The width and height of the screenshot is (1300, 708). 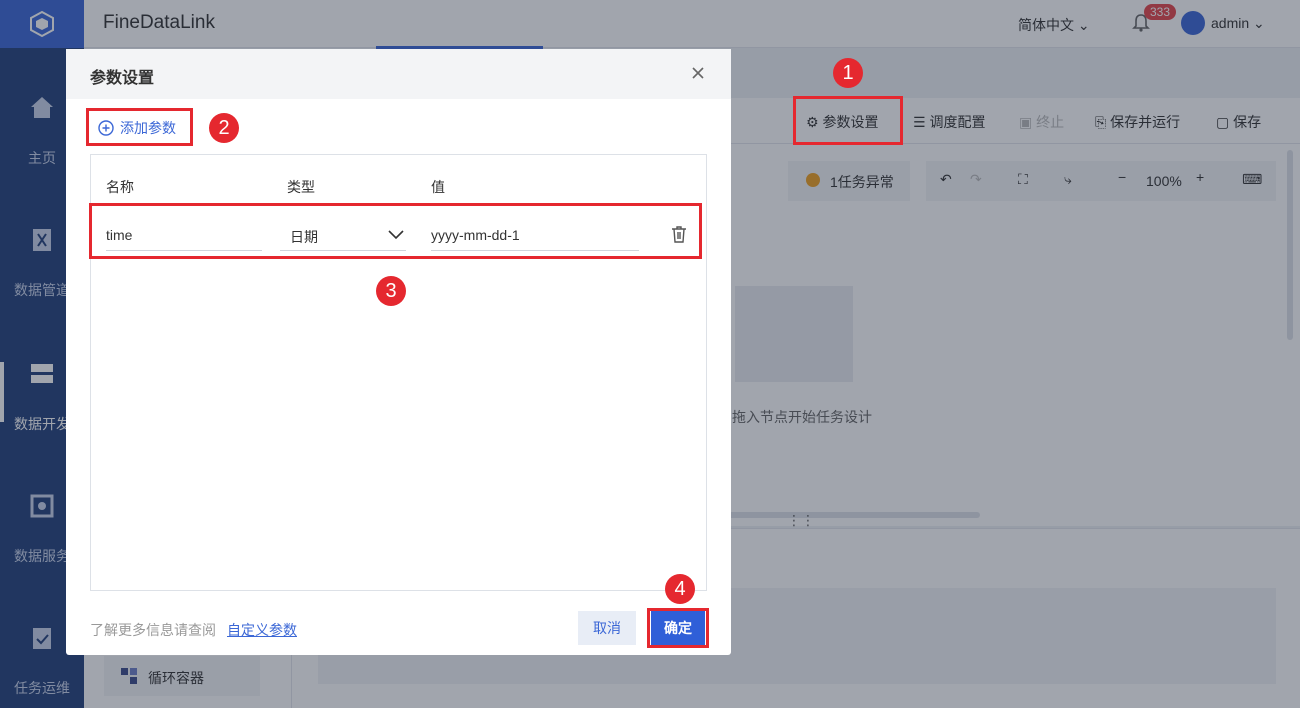 What do you see at coordinates (395, 231) in the screenshot?
I see `highlight-param-row` at bounding box center [395, 231].